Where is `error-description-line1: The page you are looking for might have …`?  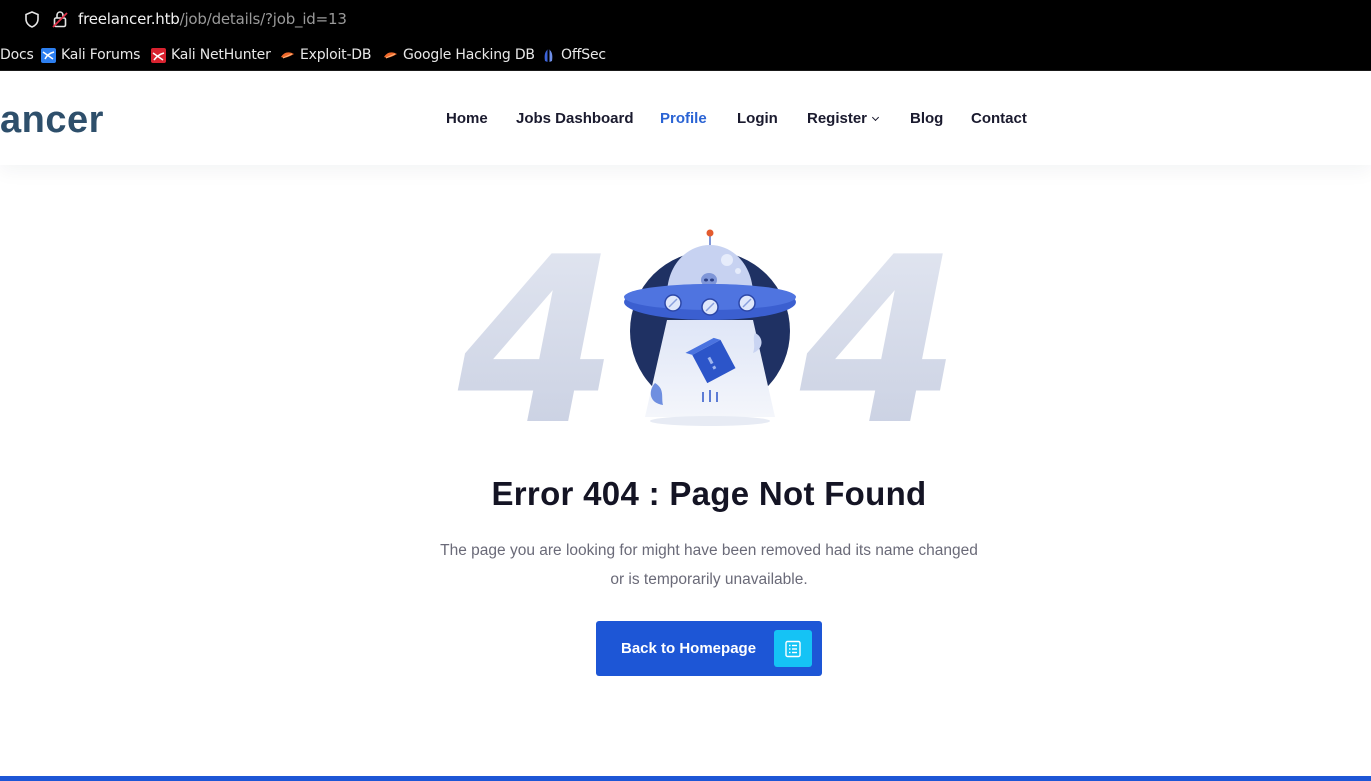
error-description-line1: The page you are looking for might have … is located at coordinates (709, 550).